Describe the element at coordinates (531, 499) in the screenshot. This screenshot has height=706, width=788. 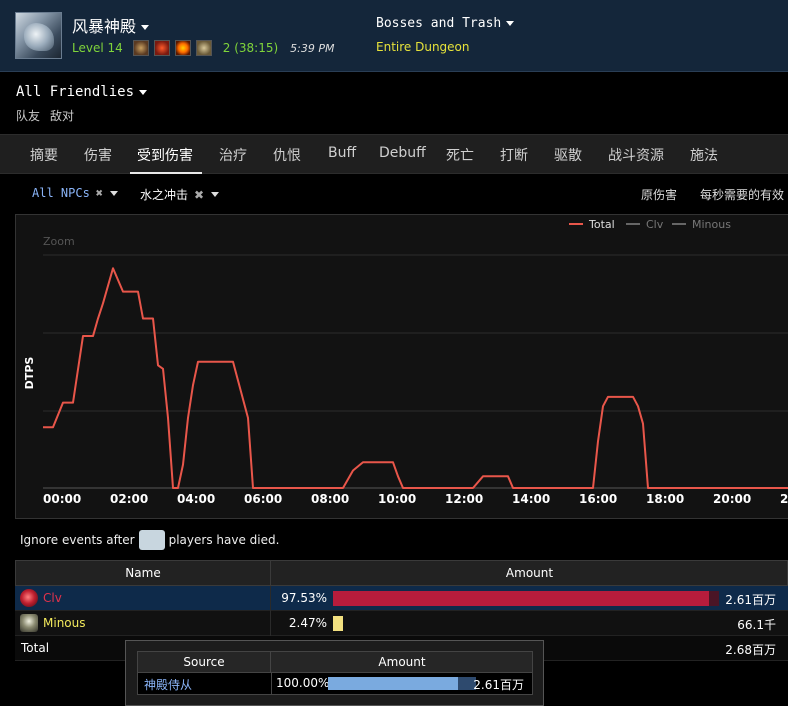
I see `x-tick-label: 14:00` at that location.